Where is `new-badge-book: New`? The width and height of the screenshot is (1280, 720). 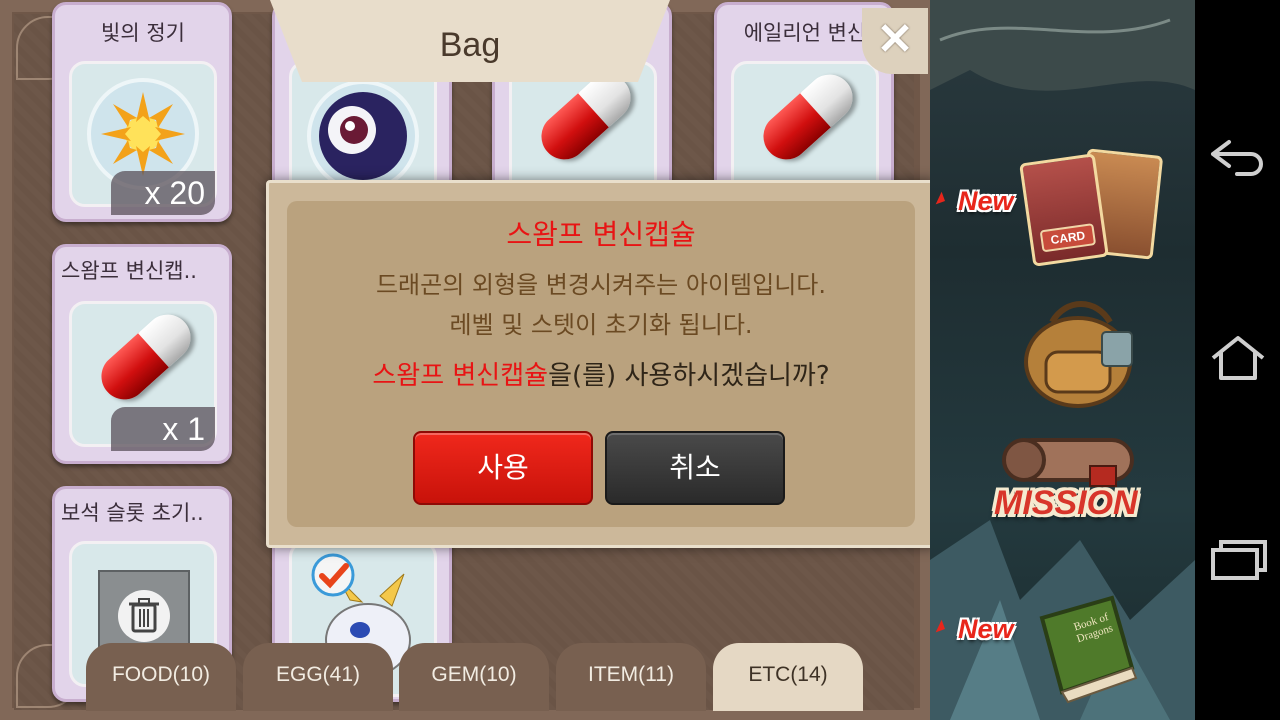
new-badge-book: New is located at coordinates (986, 629).